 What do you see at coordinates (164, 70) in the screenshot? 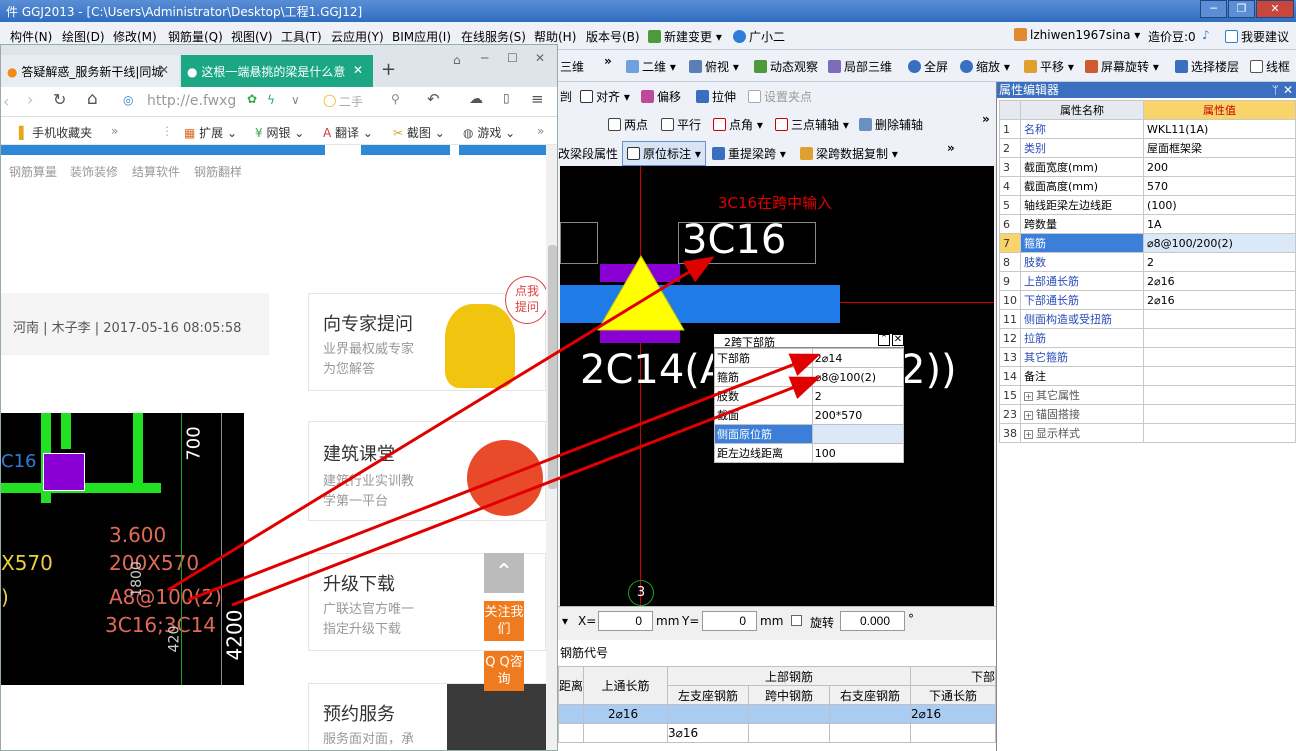
I see `tab-close-icon: ✕` at bounding box center [164, 70].